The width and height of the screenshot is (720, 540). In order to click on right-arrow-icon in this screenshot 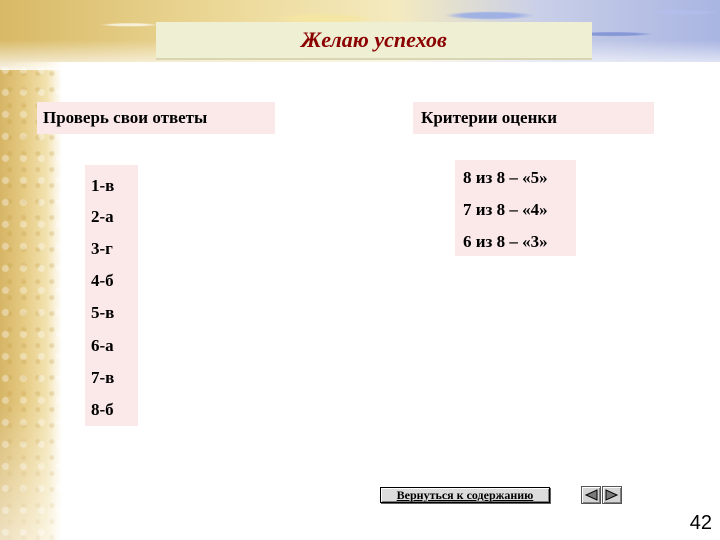, I will do `click(612, 495)`.